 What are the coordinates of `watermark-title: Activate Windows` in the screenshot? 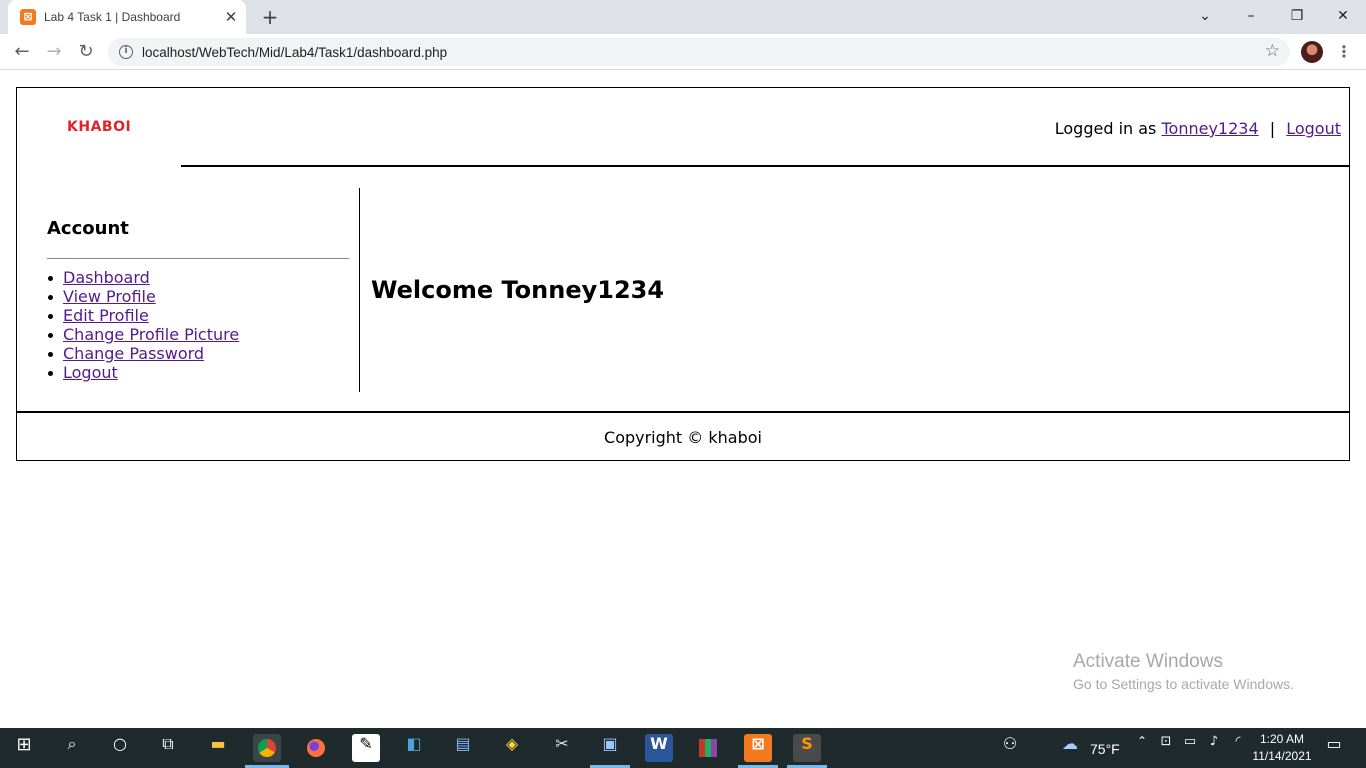 It's located at (1148, 661).